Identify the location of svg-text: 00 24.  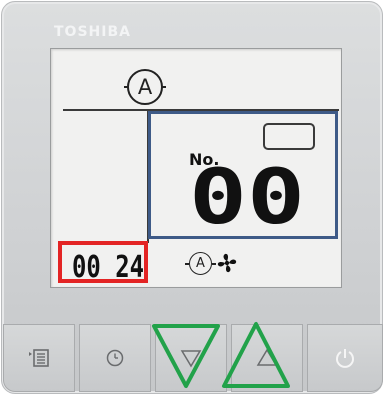
(108, 265).